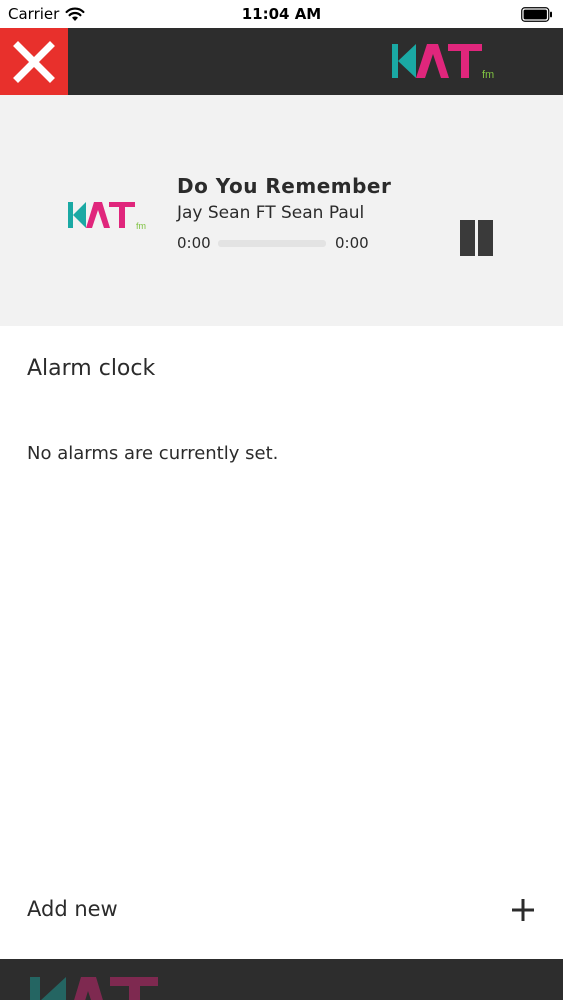 The image size is (563, 1000). What do you see at coordinates (488, 75) in the screenshot?
I see `logo-suffix: fm` at bounding box center [488, 75].